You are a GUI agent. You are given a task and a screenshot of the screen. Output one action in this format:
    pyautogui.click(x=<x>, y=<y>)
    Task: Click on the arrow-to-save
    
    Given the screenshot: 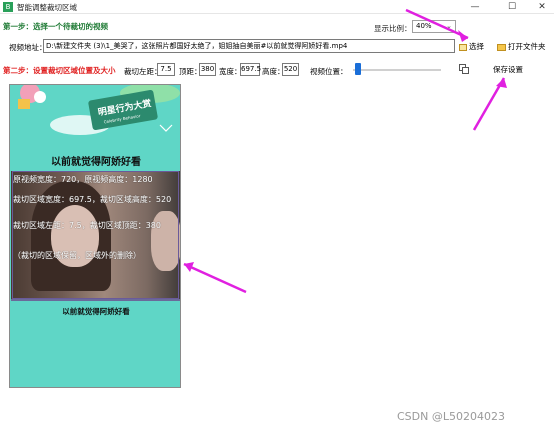 What is the action you would take?
    pyautogui.click(x=489, y=104)
    